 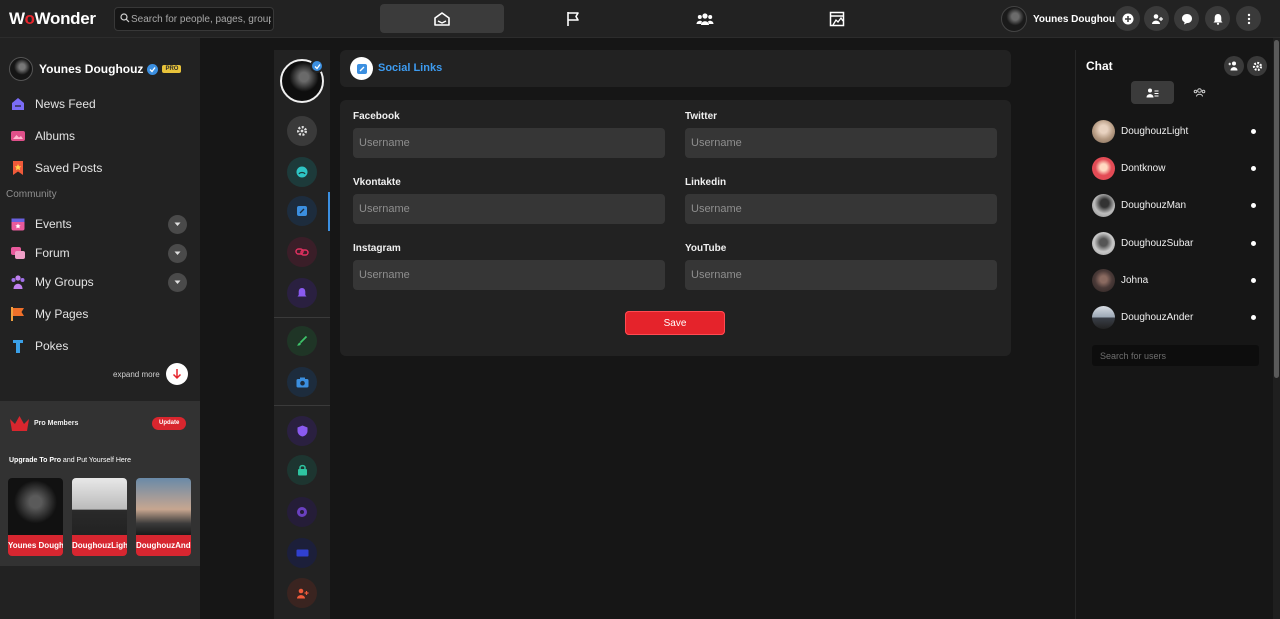 I want to click on youtube-input, so click(x=841, y=275).